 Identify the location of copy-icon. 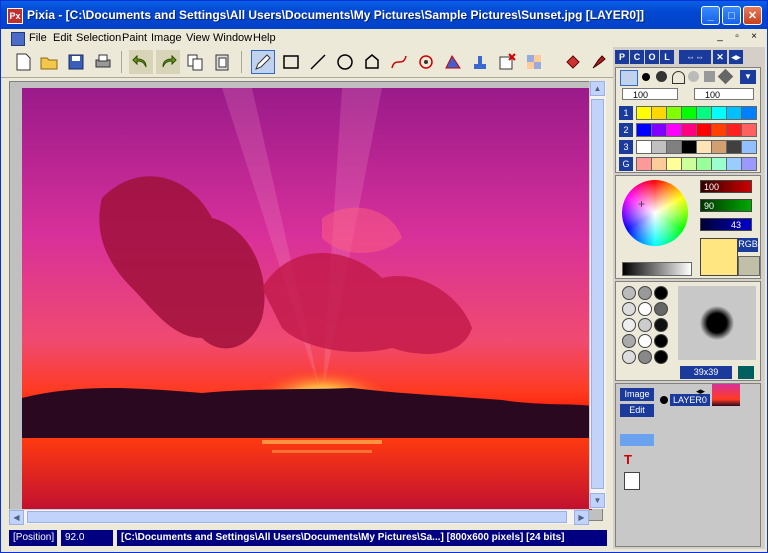
(195, 62).